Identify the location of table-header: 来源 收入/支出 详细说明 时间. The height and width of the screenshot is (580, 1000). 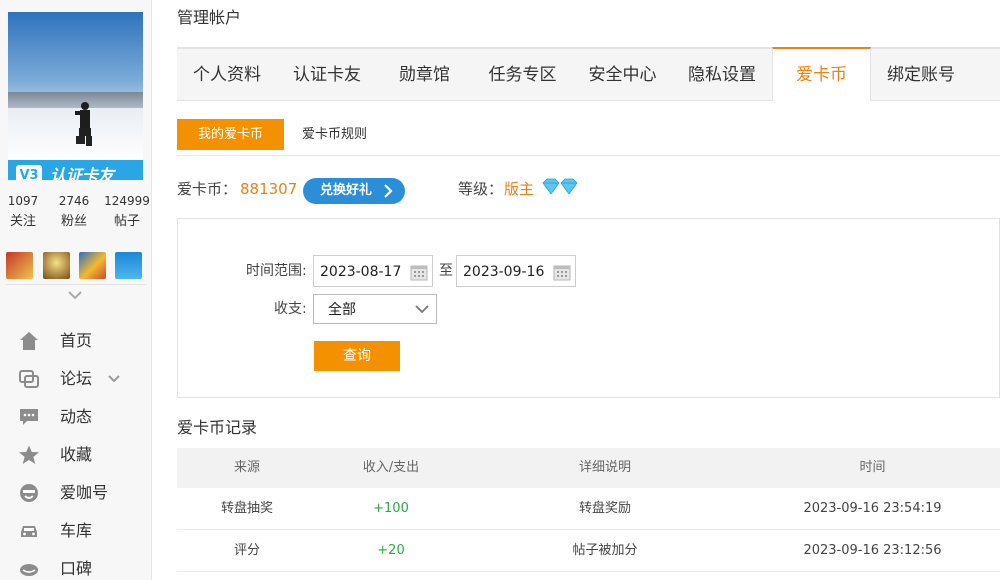
(588, 468).